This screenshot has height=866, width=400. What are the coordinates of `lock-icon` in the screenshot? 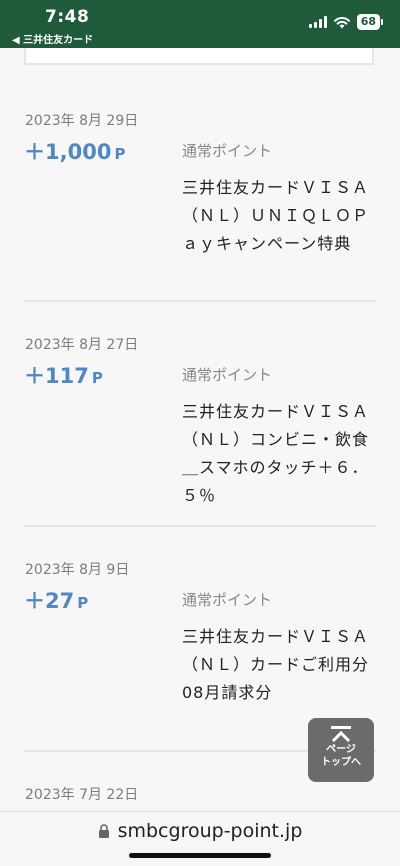 It's located at (103, 831).